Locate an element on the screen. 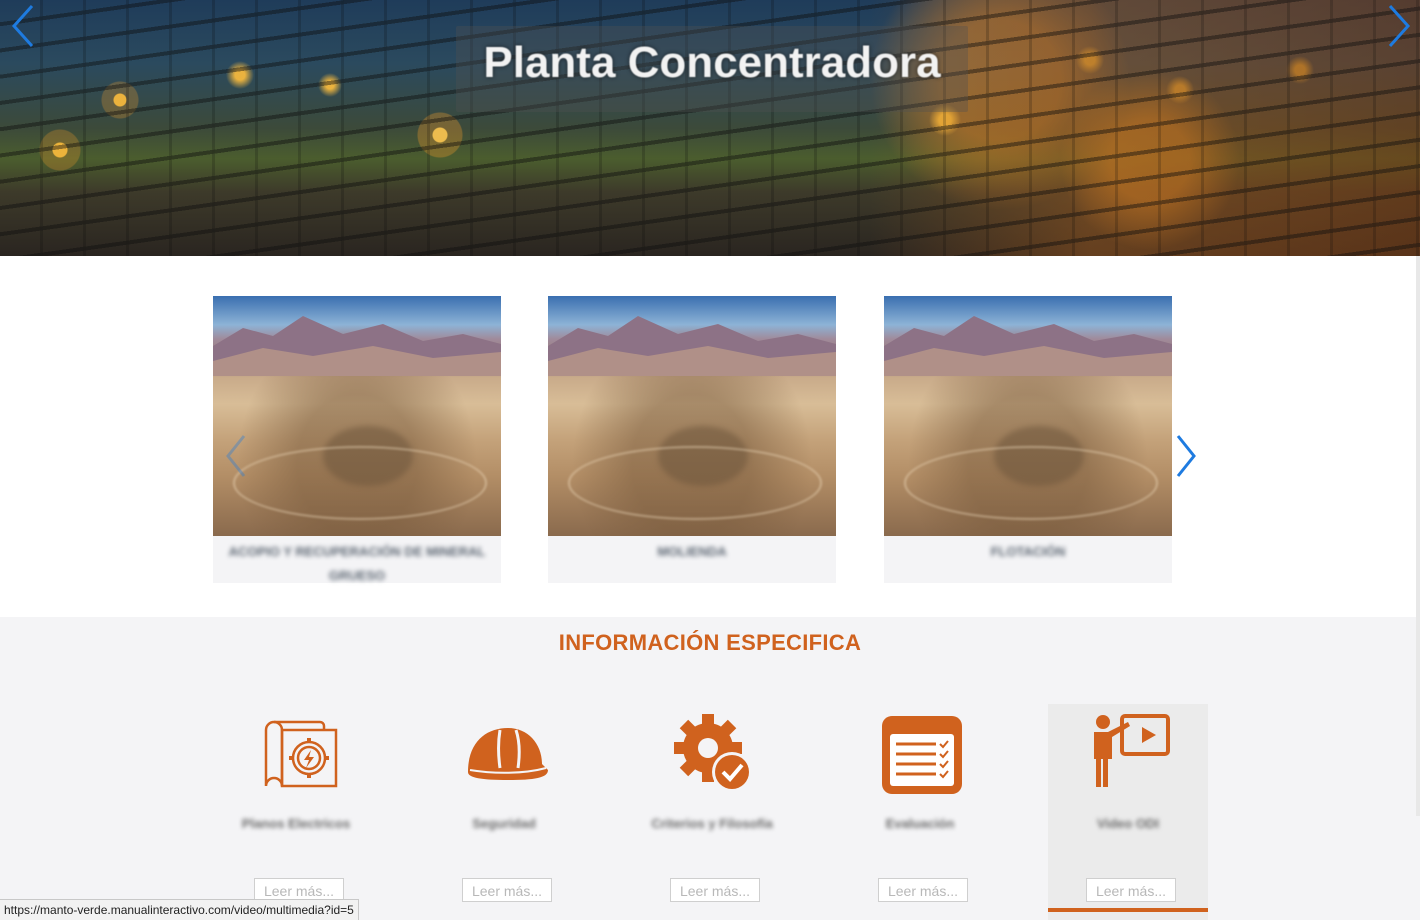 The image size is (1420, 921). carousel-prev-button is located at coordinates (237, 456).